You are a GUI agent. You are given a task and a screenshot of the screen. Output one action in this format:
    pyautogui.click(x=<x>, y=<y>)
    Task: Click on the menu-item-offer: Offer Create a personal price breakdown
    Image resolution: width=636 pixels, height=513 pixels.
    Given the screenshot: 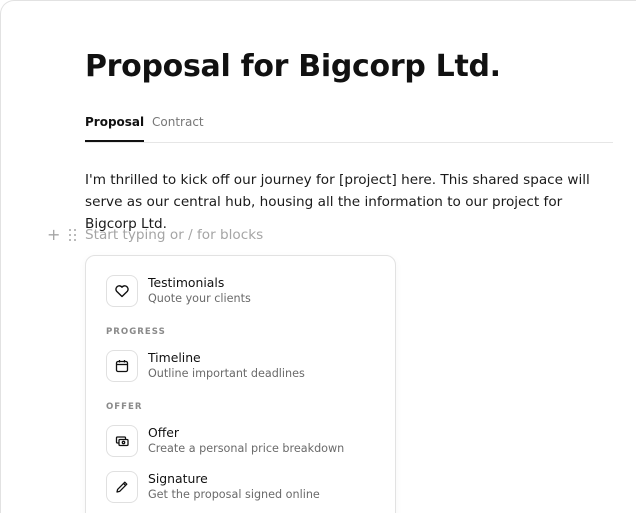 What is the action you would take?
    pyautogui.click(x=246, y=443)
    